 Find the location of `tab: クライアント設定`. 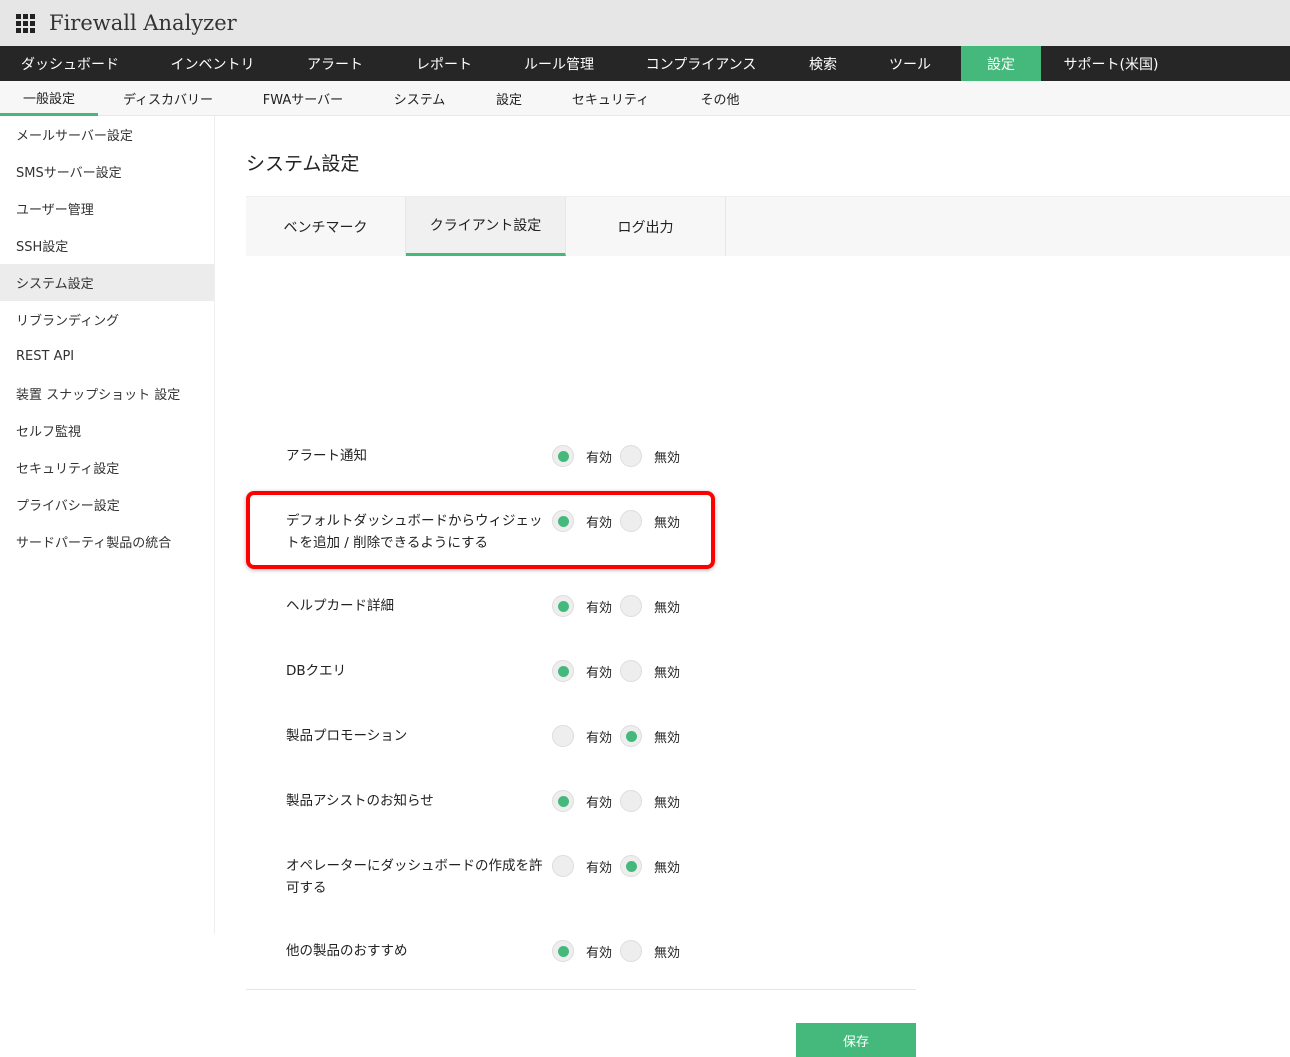

tab: クライアント設定 is located at coordinates (486, 226).